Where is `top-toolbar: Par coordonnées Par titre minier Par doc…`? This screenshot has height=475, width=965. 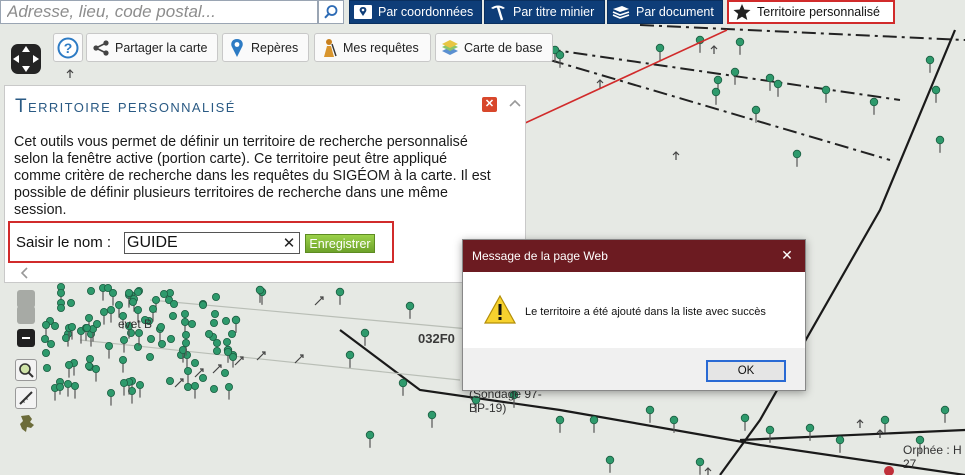 top-toolbar: Par coordonnées Par titre minier Par doc… is located at coordinates (482, 13).